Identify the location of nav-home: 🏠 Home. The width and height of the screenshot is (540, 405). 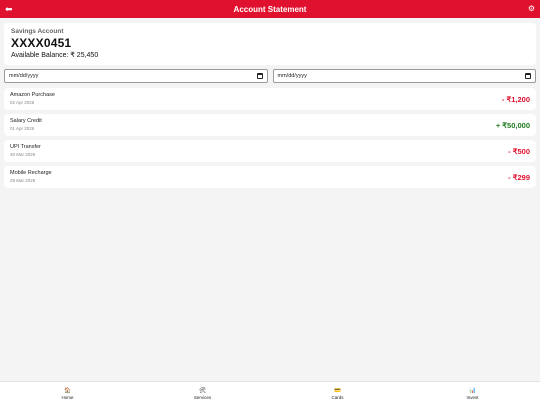
(67, 393).